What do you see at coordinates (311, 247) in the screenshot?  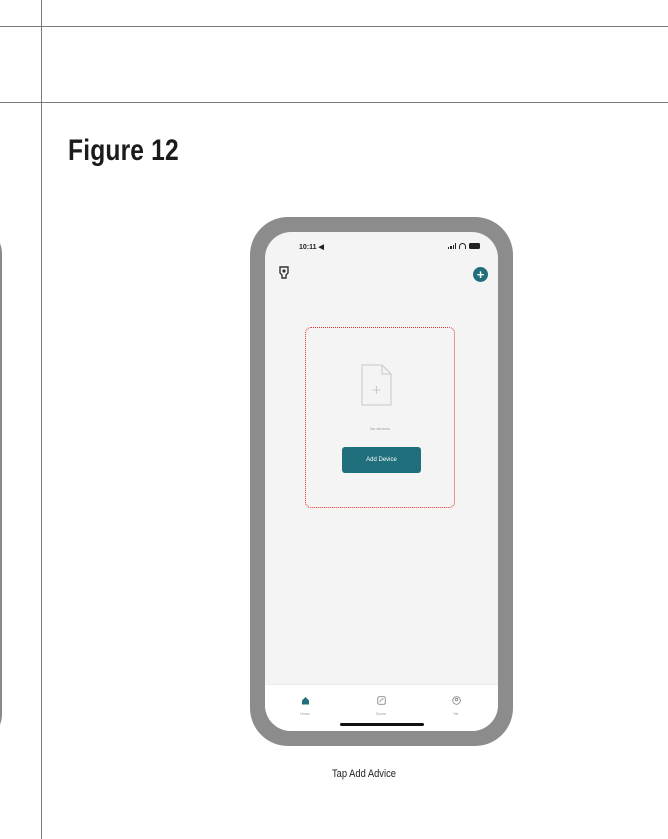 I see `status-time: 10:11 ◀` at bounding box center [311, 247].